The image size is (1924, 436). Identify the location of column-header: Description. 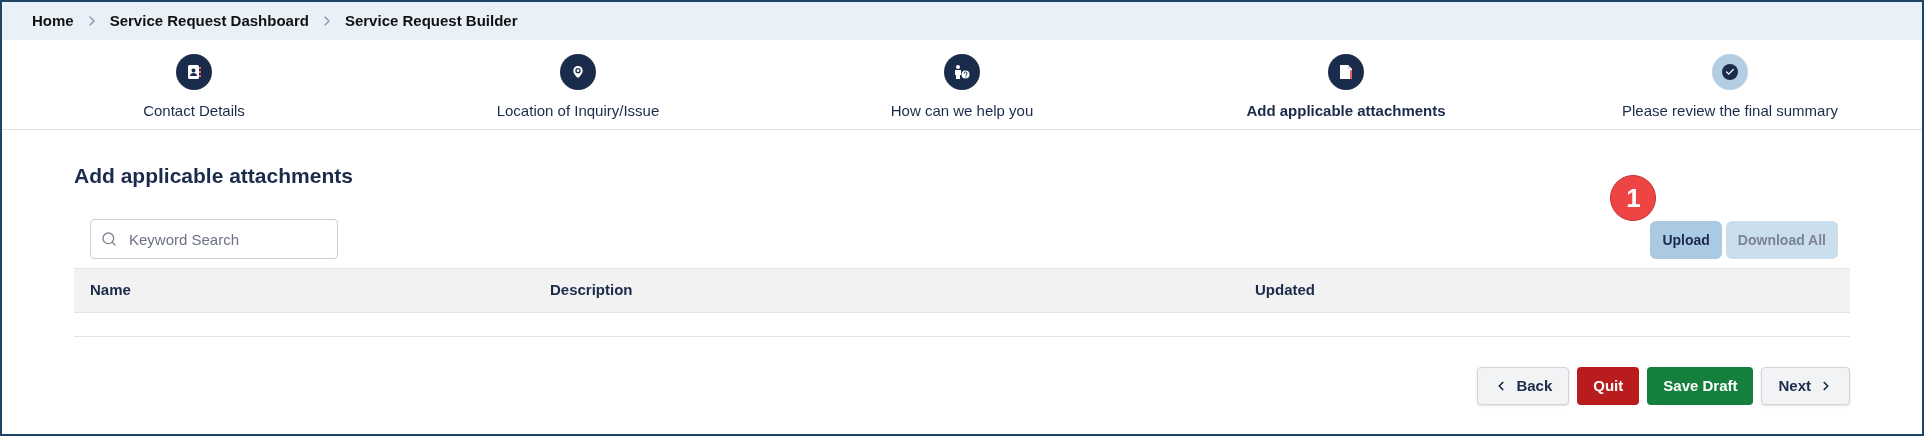
(902, 290).